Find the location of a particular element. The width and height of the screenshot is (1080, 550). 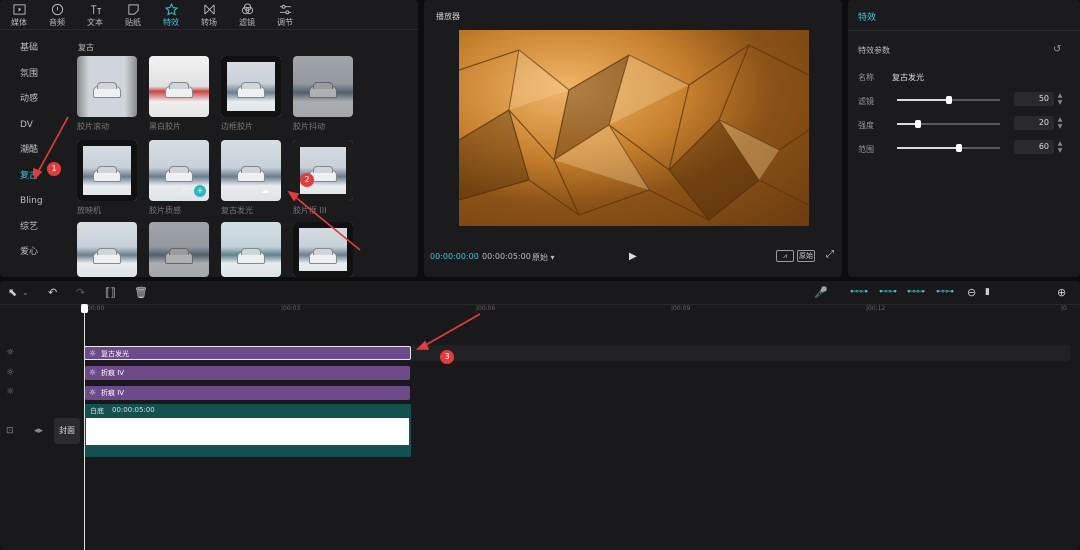

annotation-badge: 1 is located at coordinates (54, 169).